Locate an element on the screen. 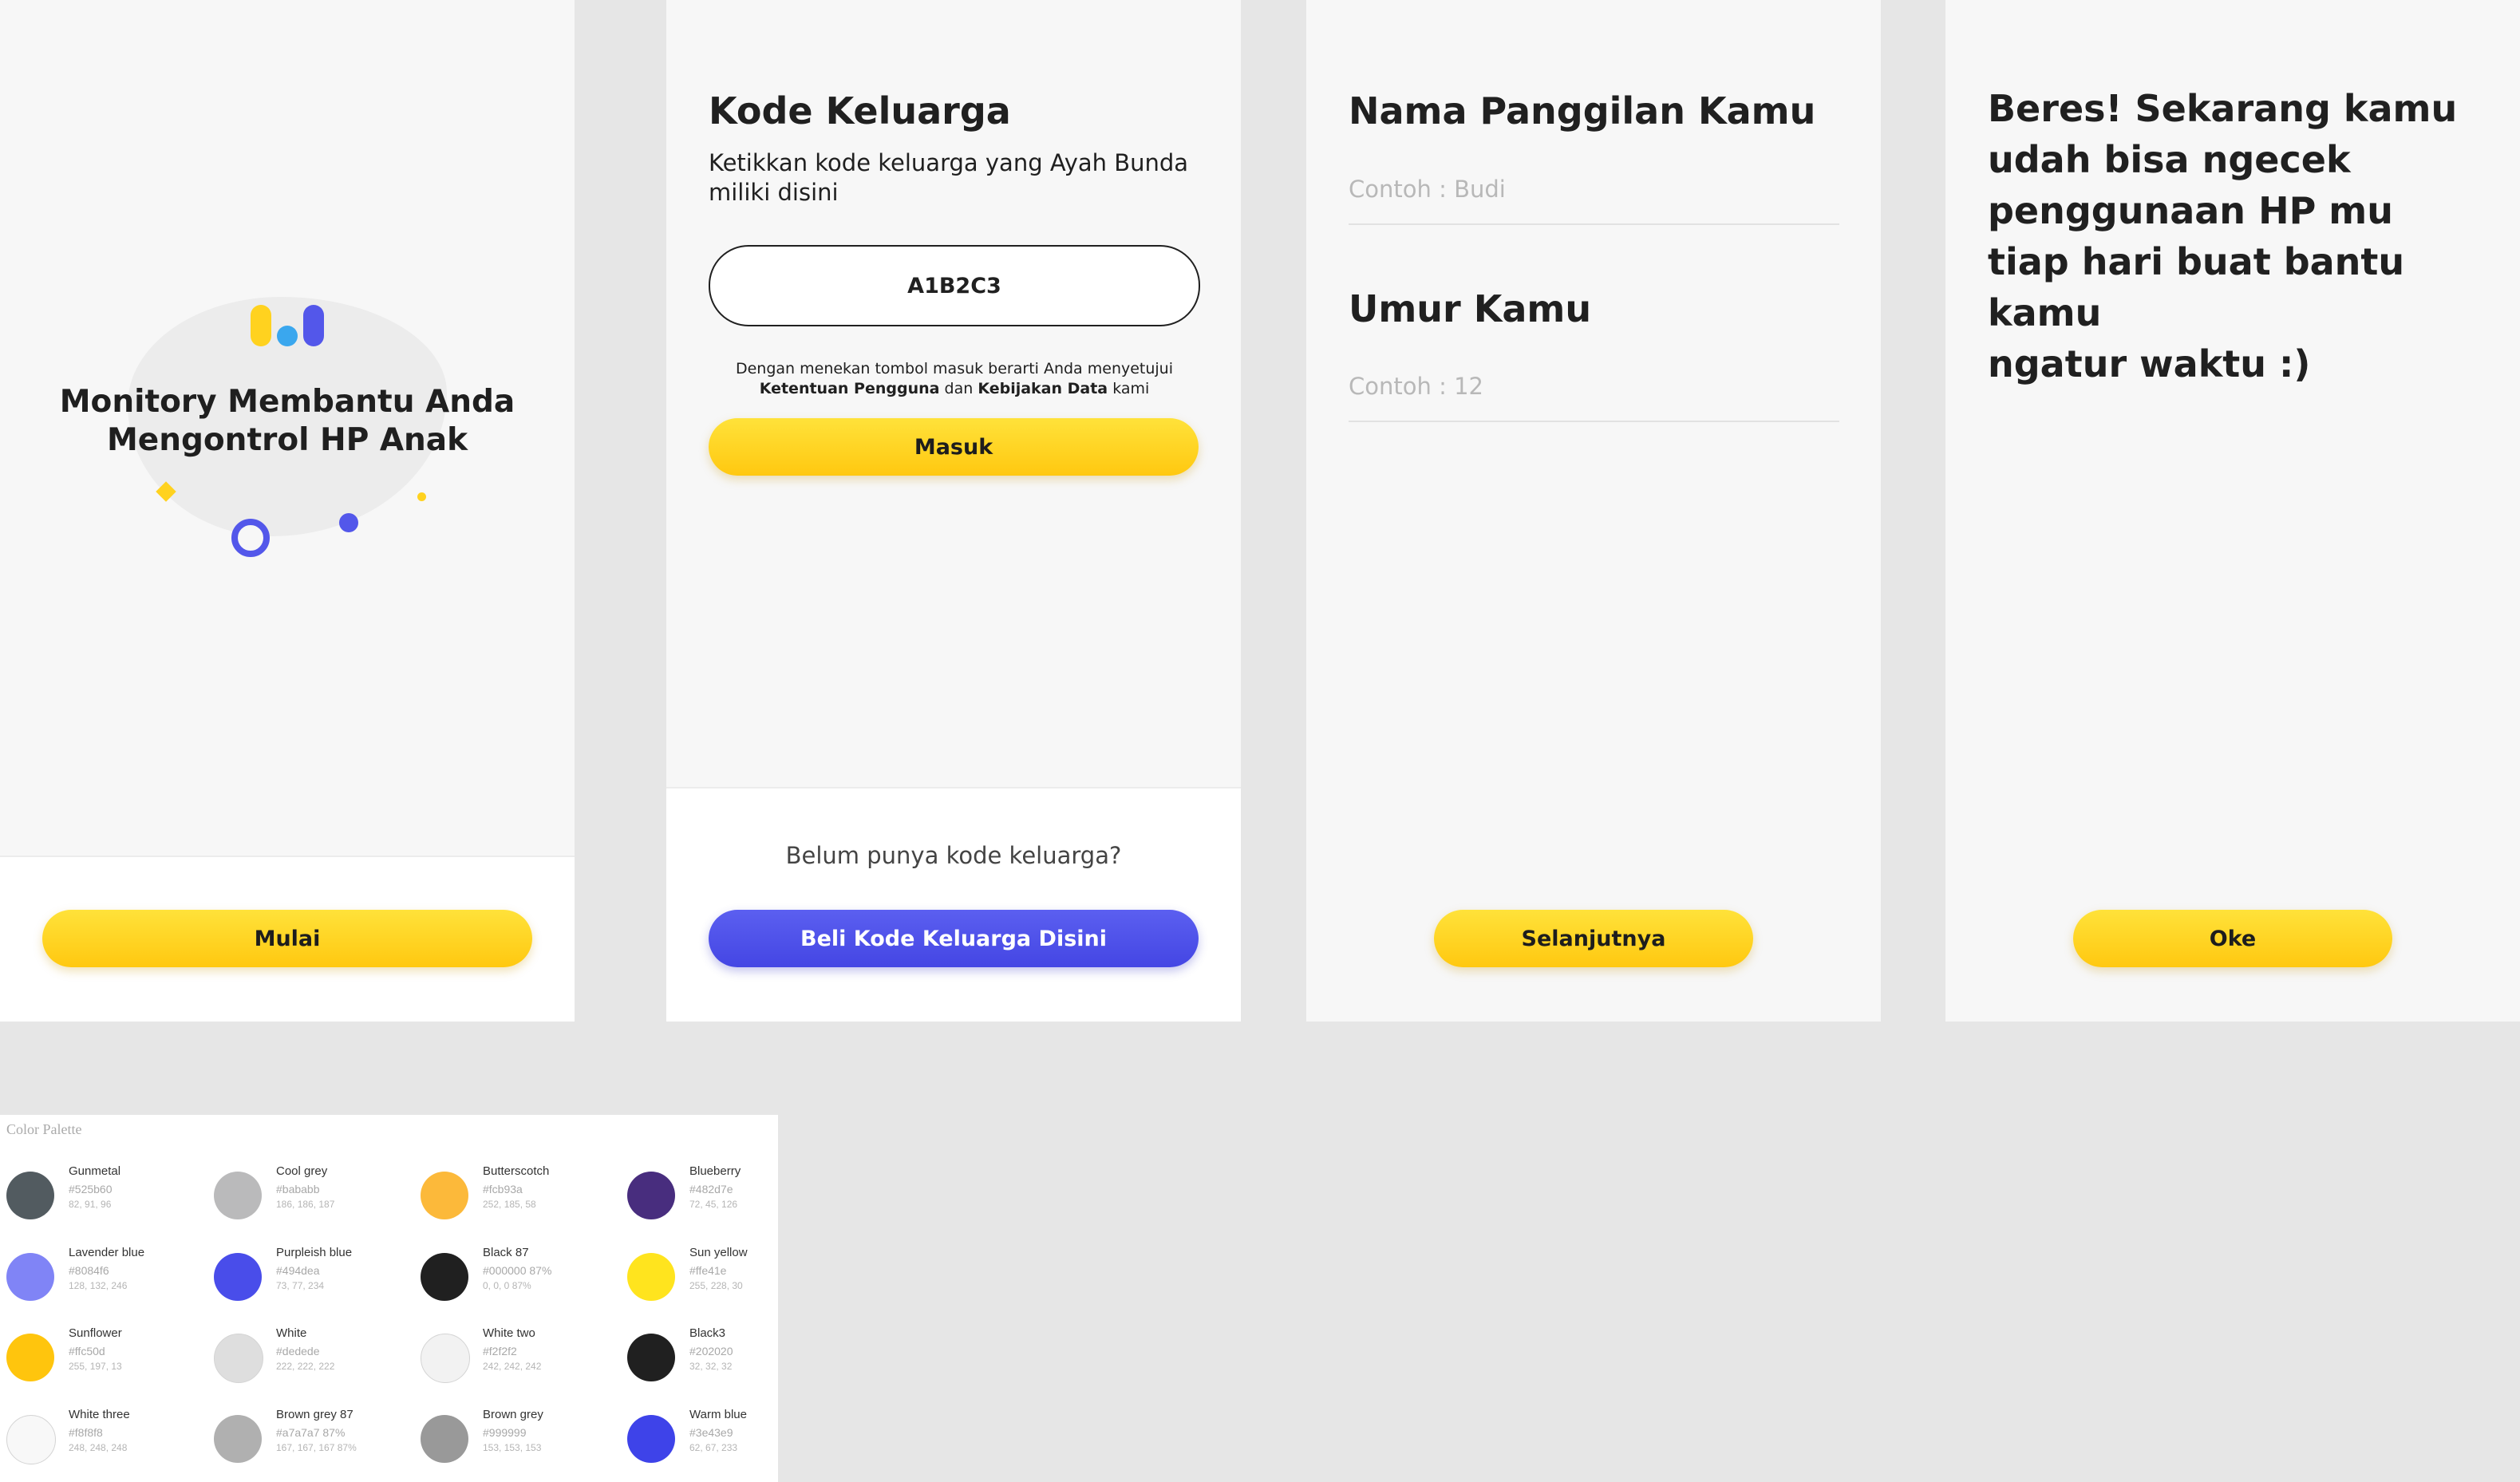 The width and height of the screenshot is (2520, 1482). swatch-rgb: 242, 242, 242 is located at coordinates (512, 1366).